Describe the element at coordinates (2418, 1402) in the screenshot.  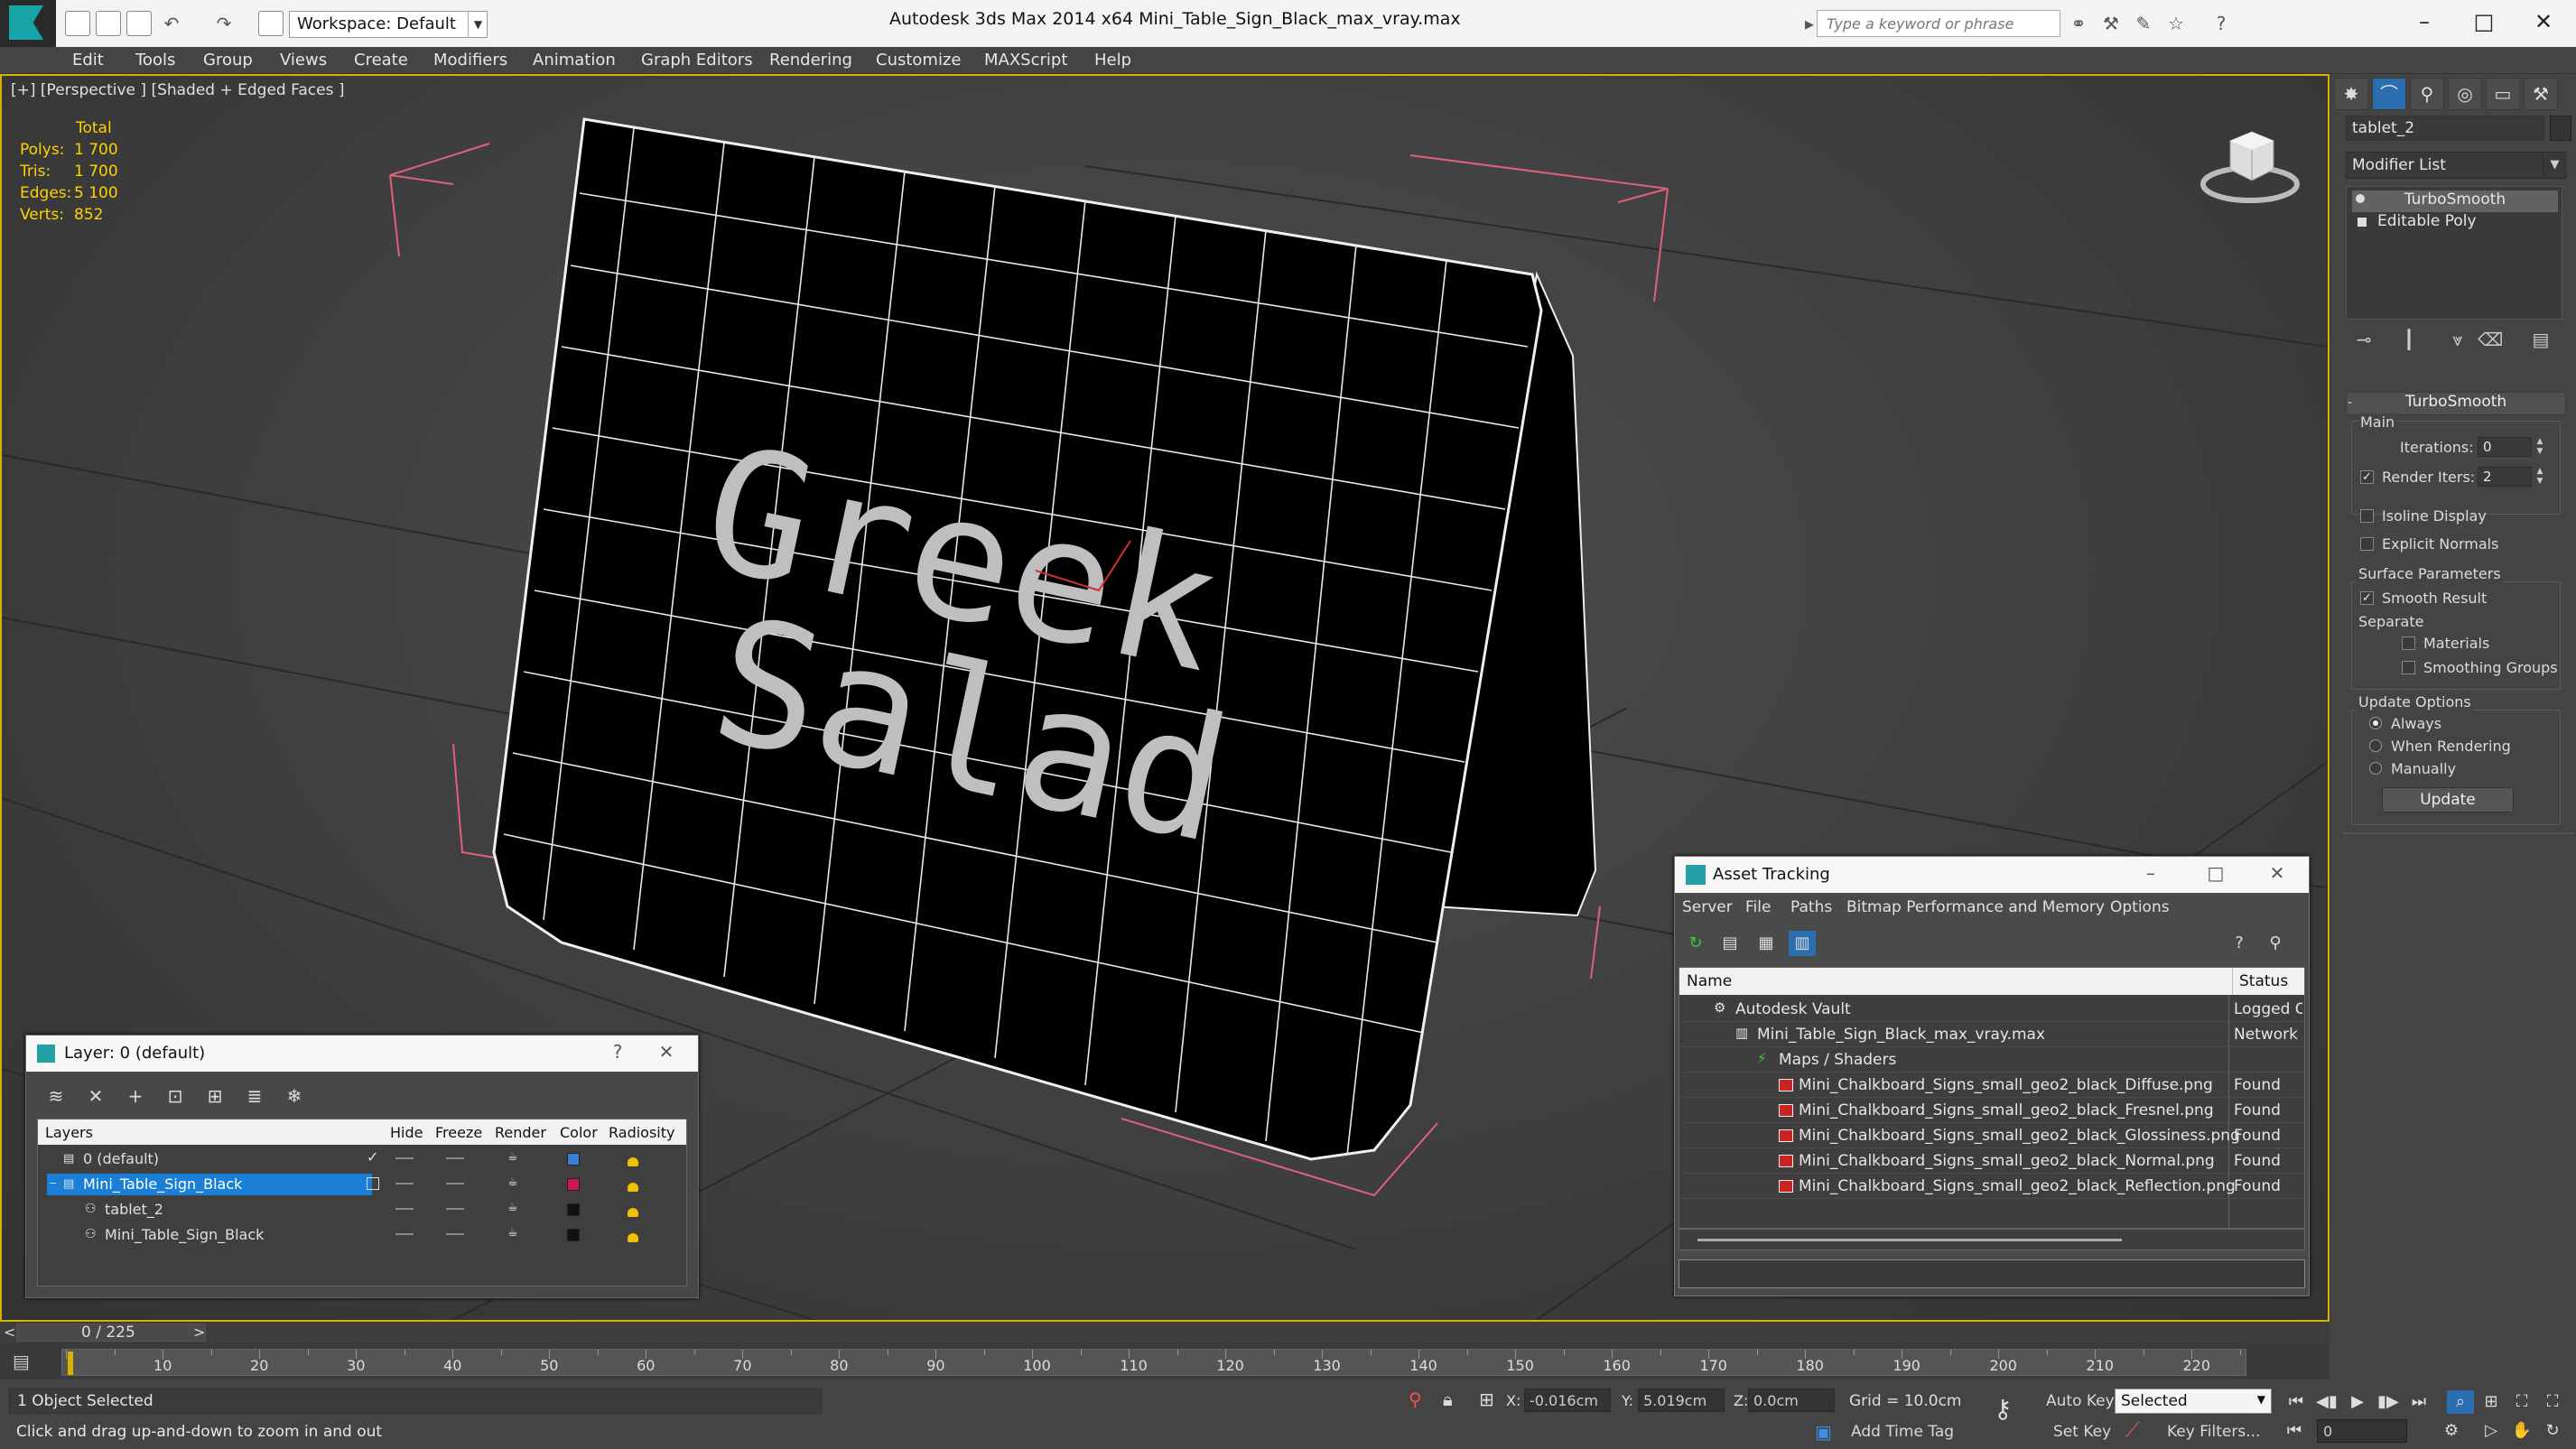
I see `go-to-end-icon: ⏭` at that location.